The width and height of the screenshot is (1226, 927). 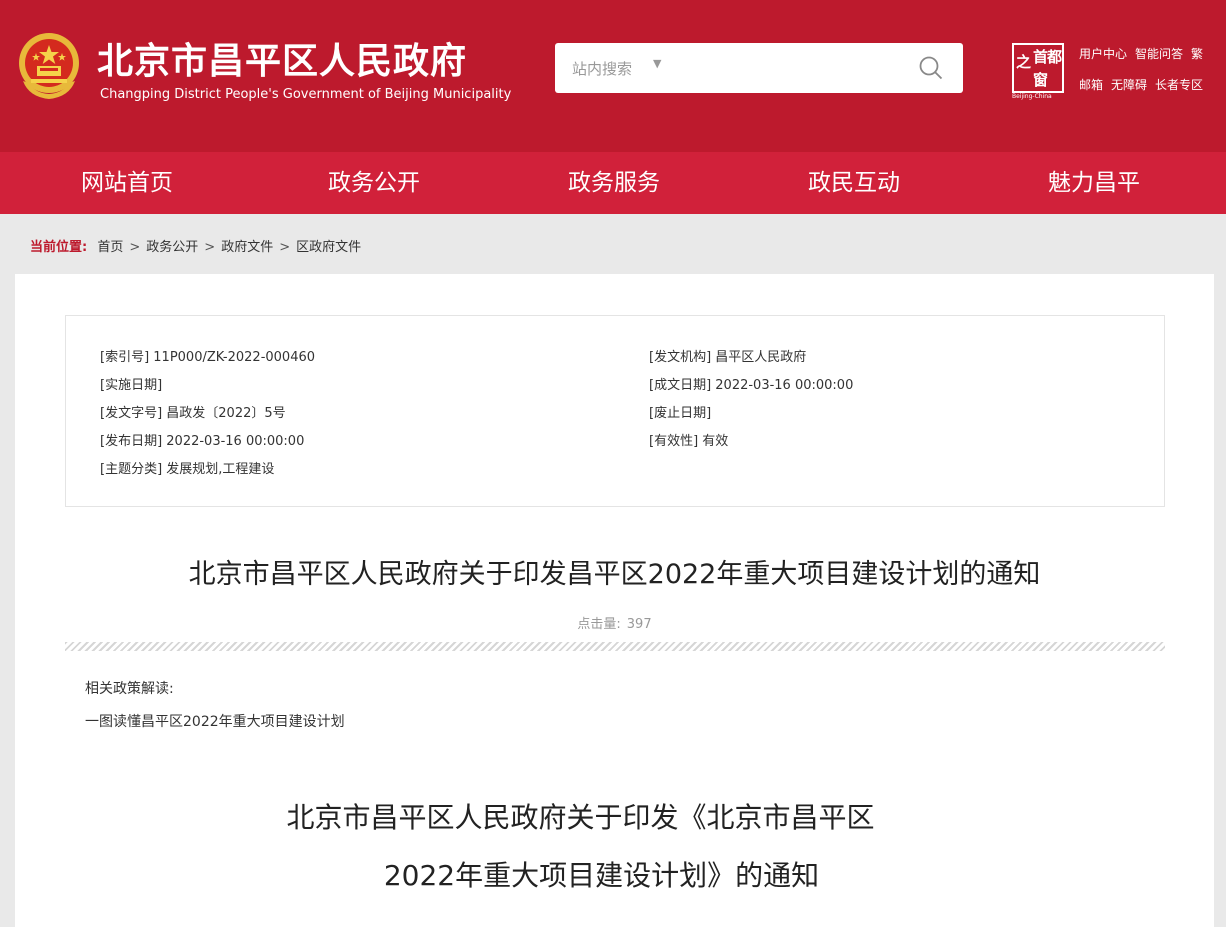 What do you see at coordinates (614, 574) in the screenshot?
I see `document-title: 北京市昌平区人民政府关于印发昌平区2022年重大项目建设计划的通知` at bounding box center [614, 574].